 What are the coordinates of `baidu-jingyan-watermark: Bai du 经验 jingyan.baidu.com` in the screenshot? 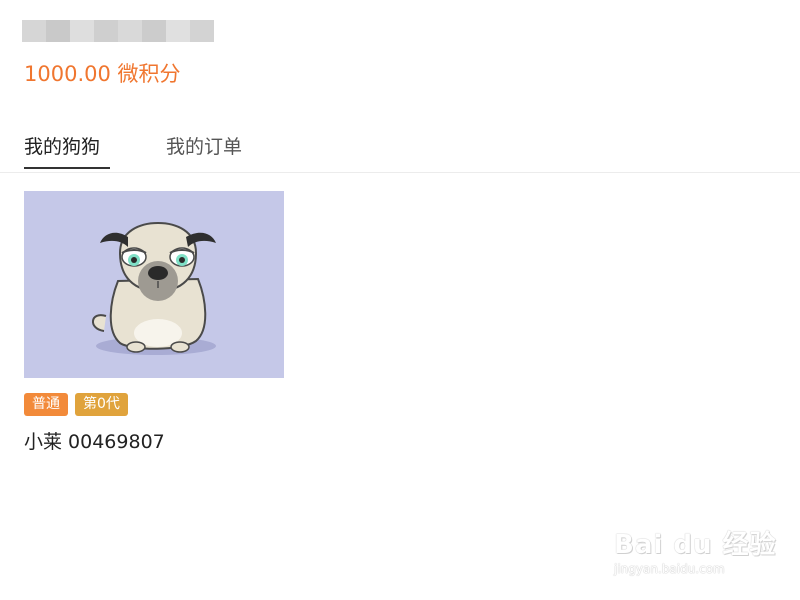 It's located at (693, 548).